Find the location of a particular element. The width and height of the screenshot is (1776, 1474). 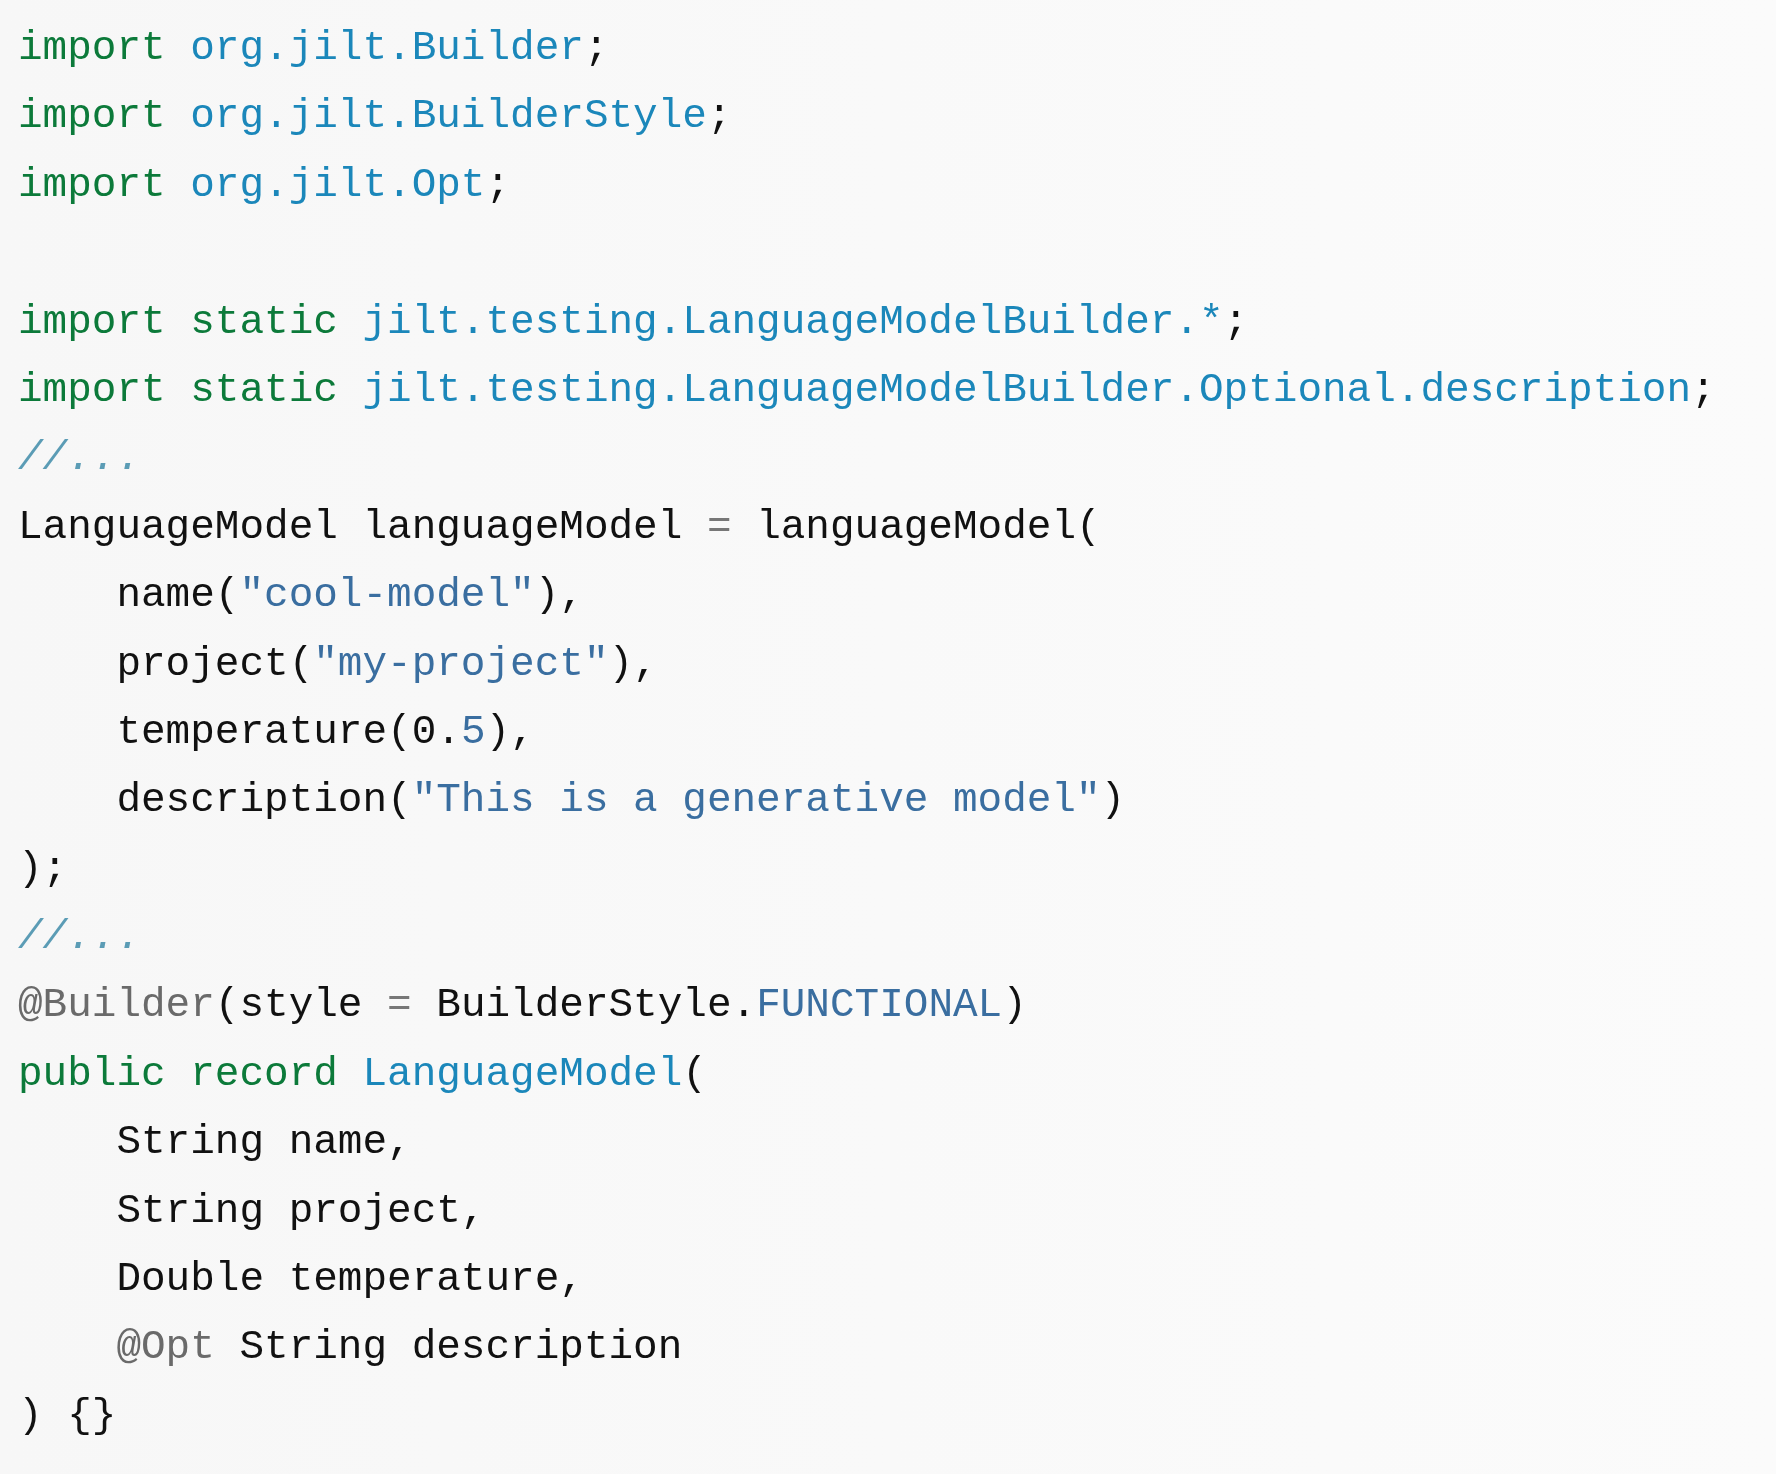

code-line: public record LanguageModel( is located at coordinates (362, 1074).